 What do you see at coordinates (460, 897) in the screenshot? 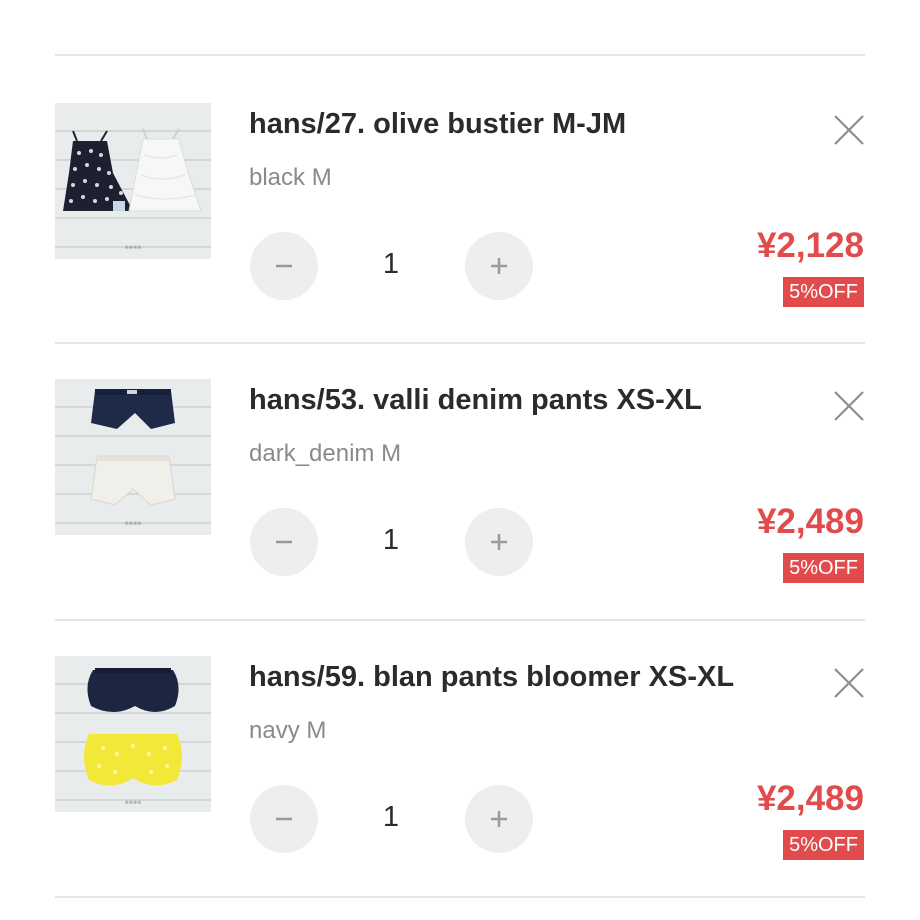
I see `divider` at bounding box center [460, 897].